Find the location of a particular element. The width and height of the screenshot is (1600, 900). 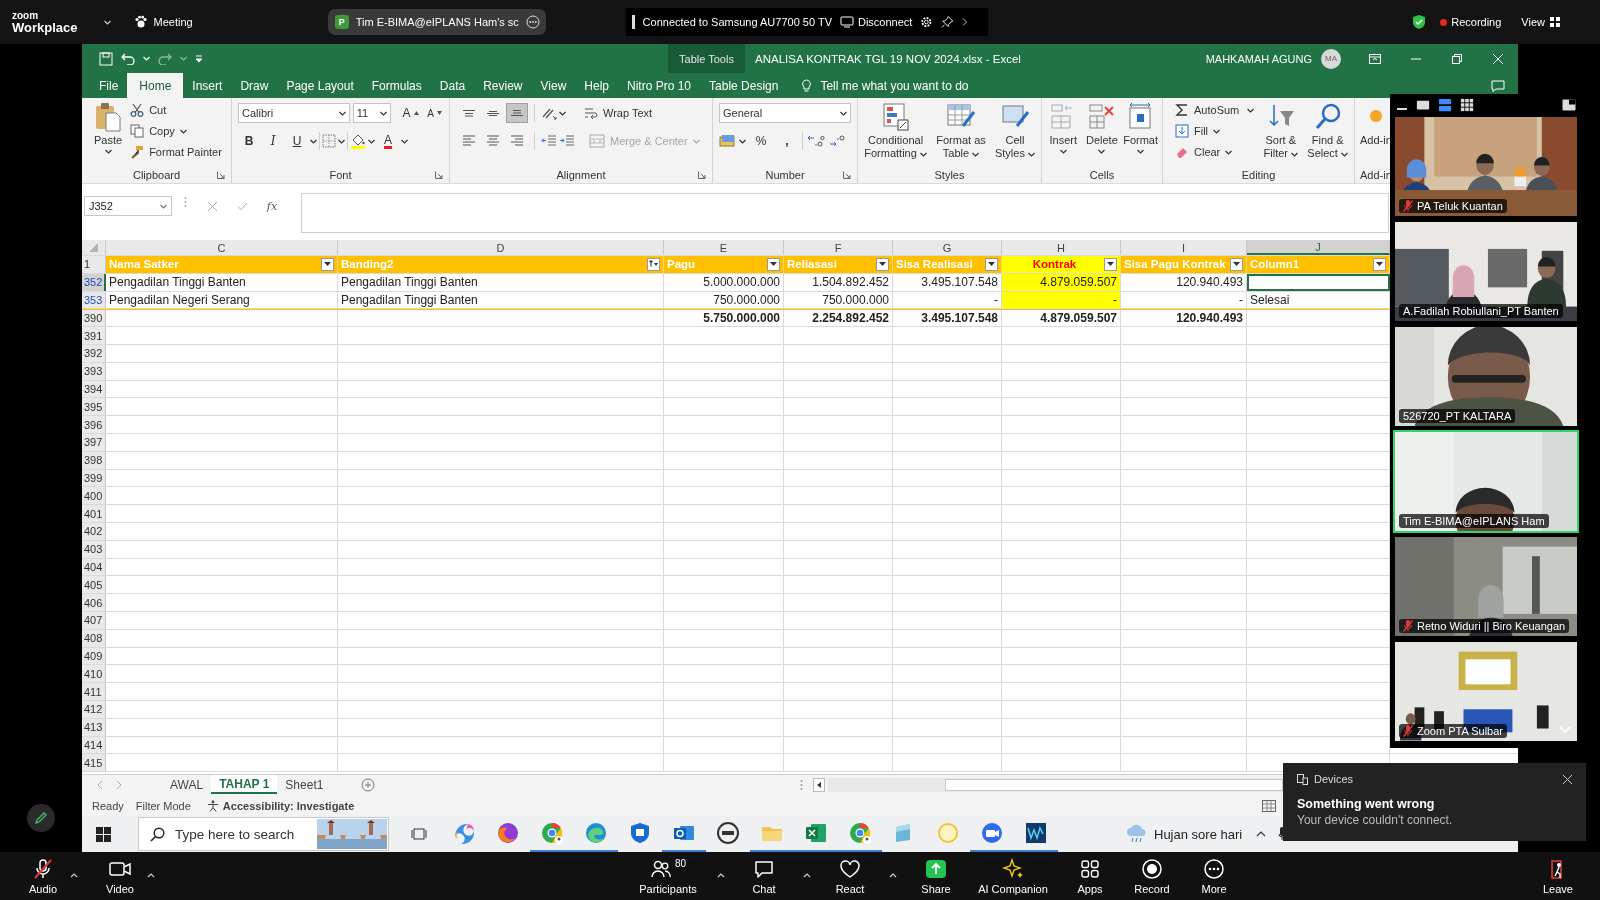

row-header: 405 is located at coordinates (94, 585).